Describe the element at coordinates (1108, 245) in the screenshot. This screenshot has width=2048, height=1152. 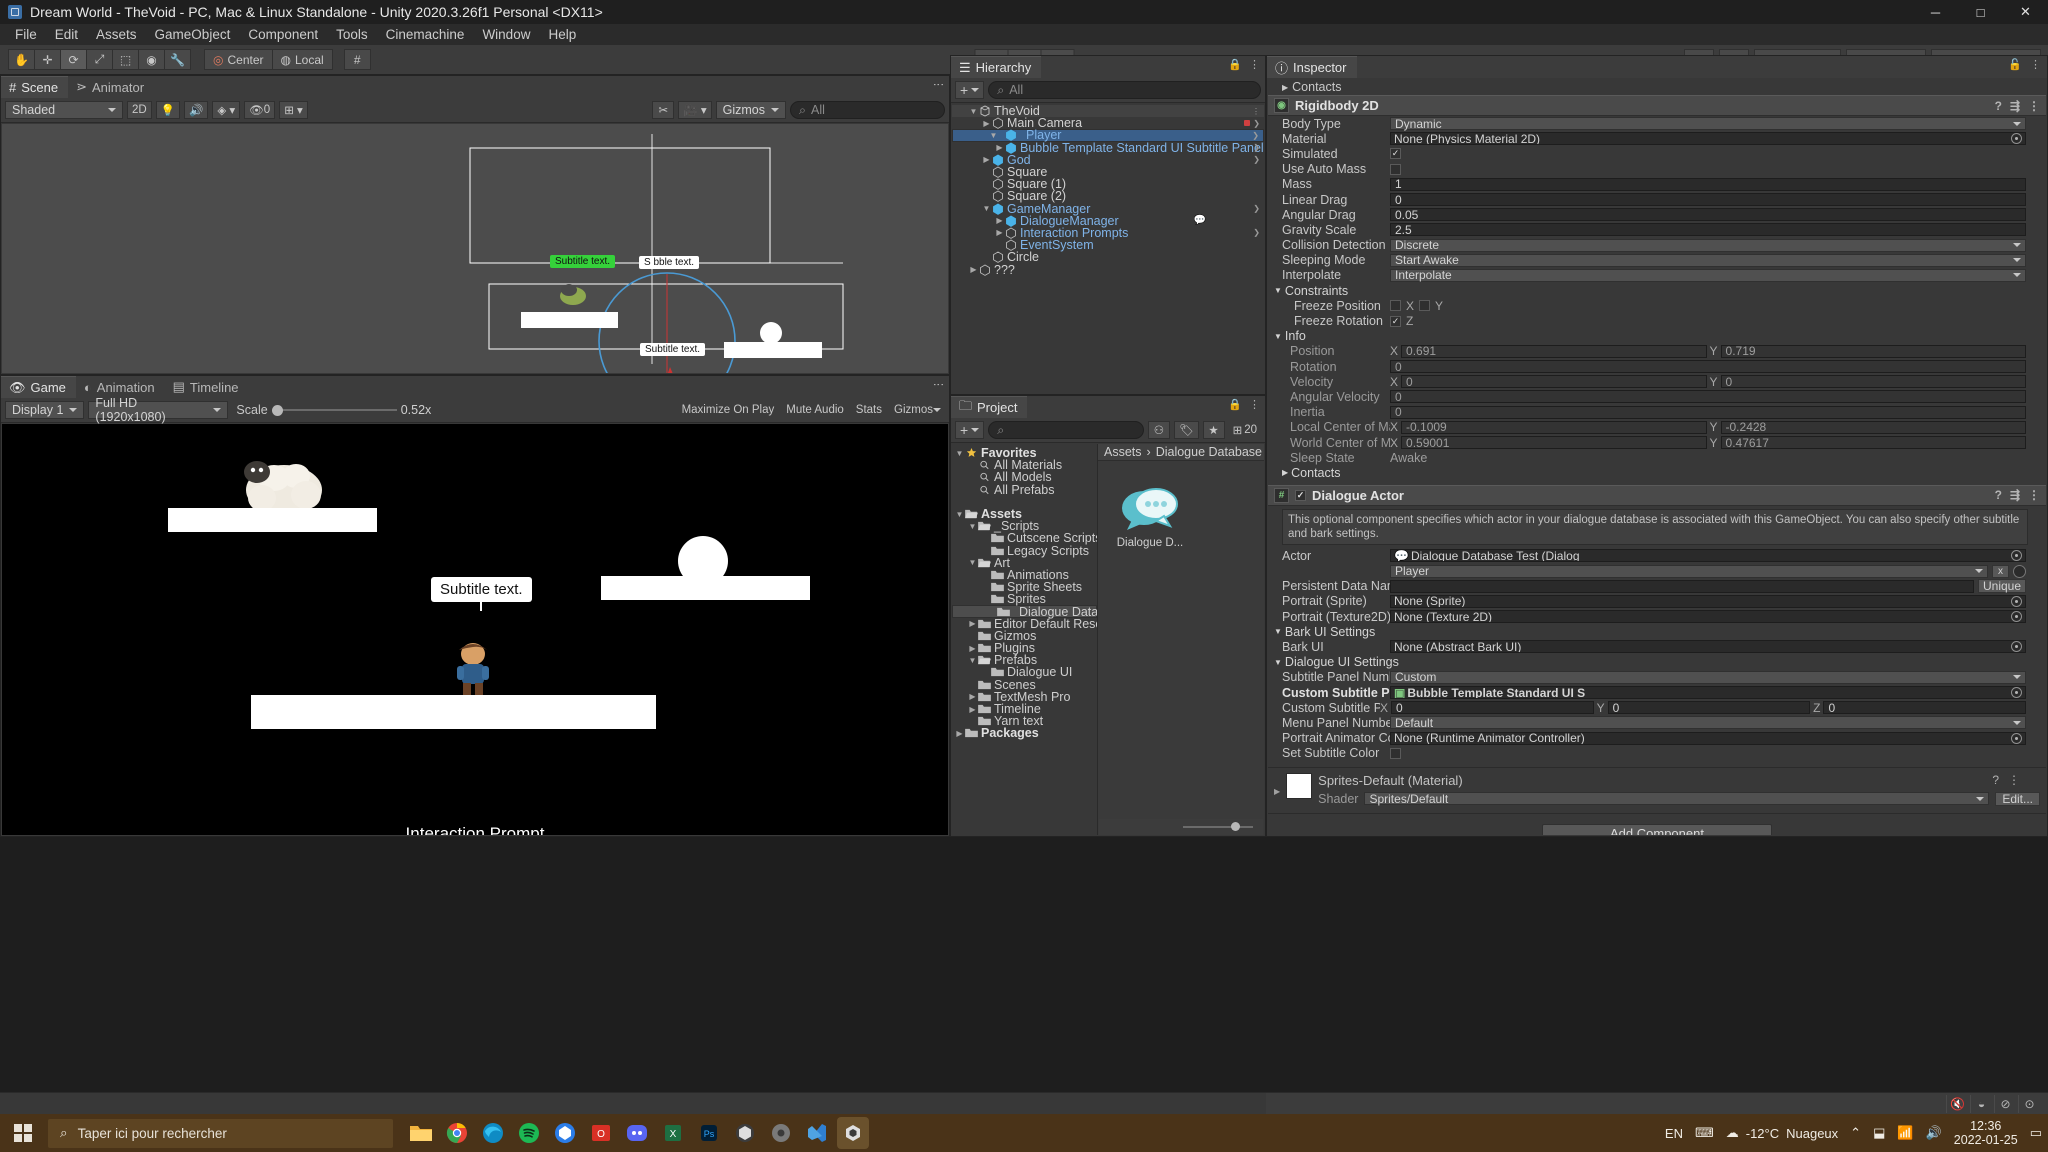
I see `hierarchy-item-eventsystem: EventSystem` at that location.